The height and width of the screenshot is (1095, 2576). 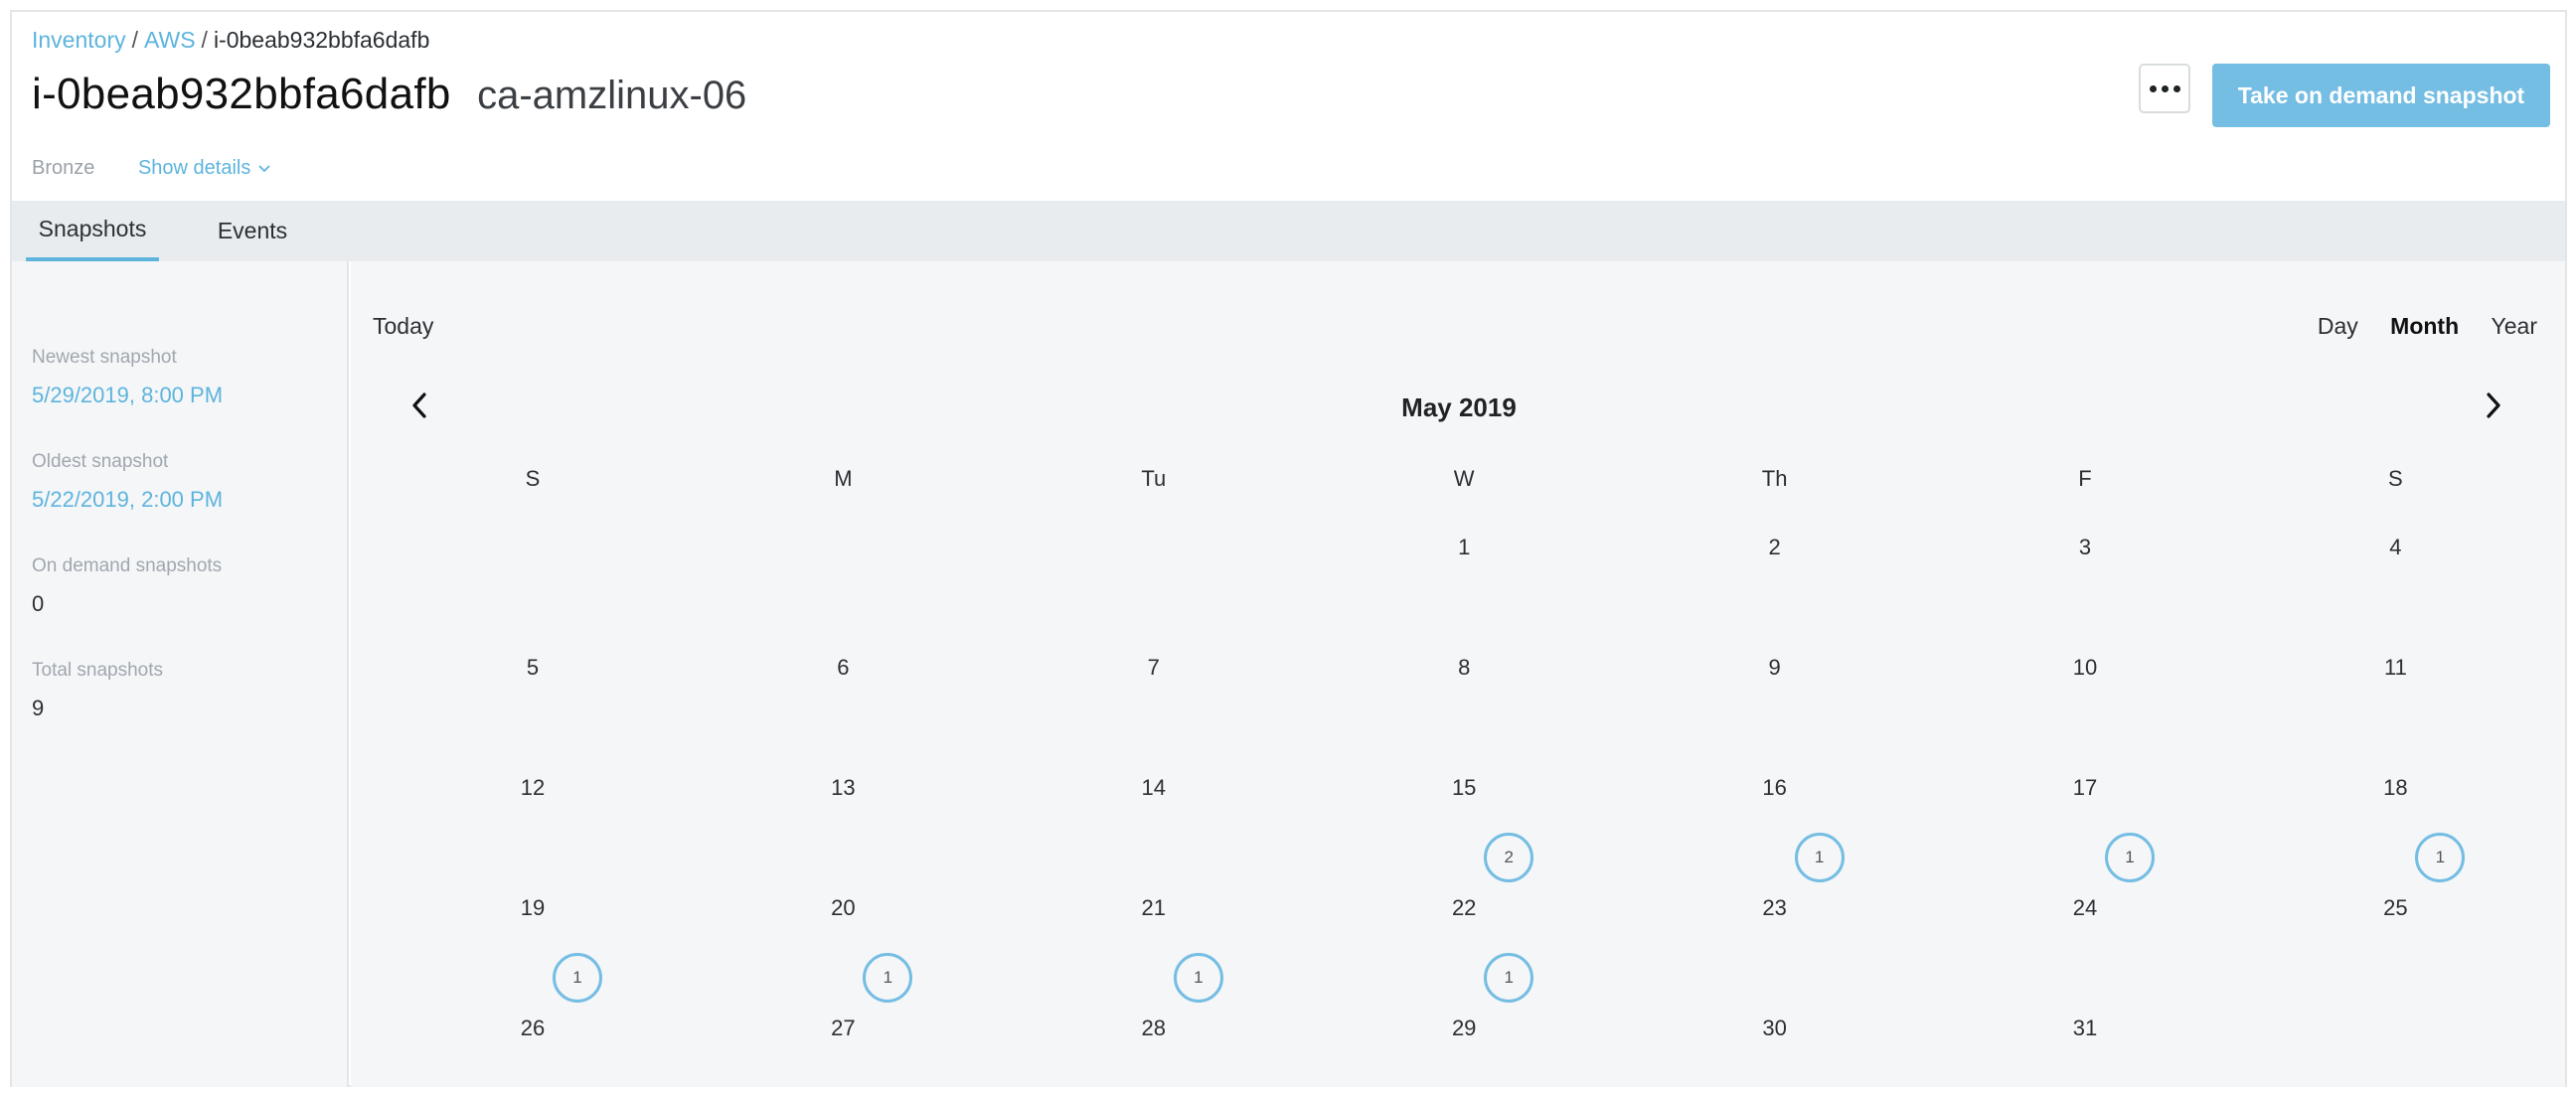 What do you see at coordinates (1464, 478) in the screenshot?
I see `weekday-header: W` at bounding box center [1464, 478].